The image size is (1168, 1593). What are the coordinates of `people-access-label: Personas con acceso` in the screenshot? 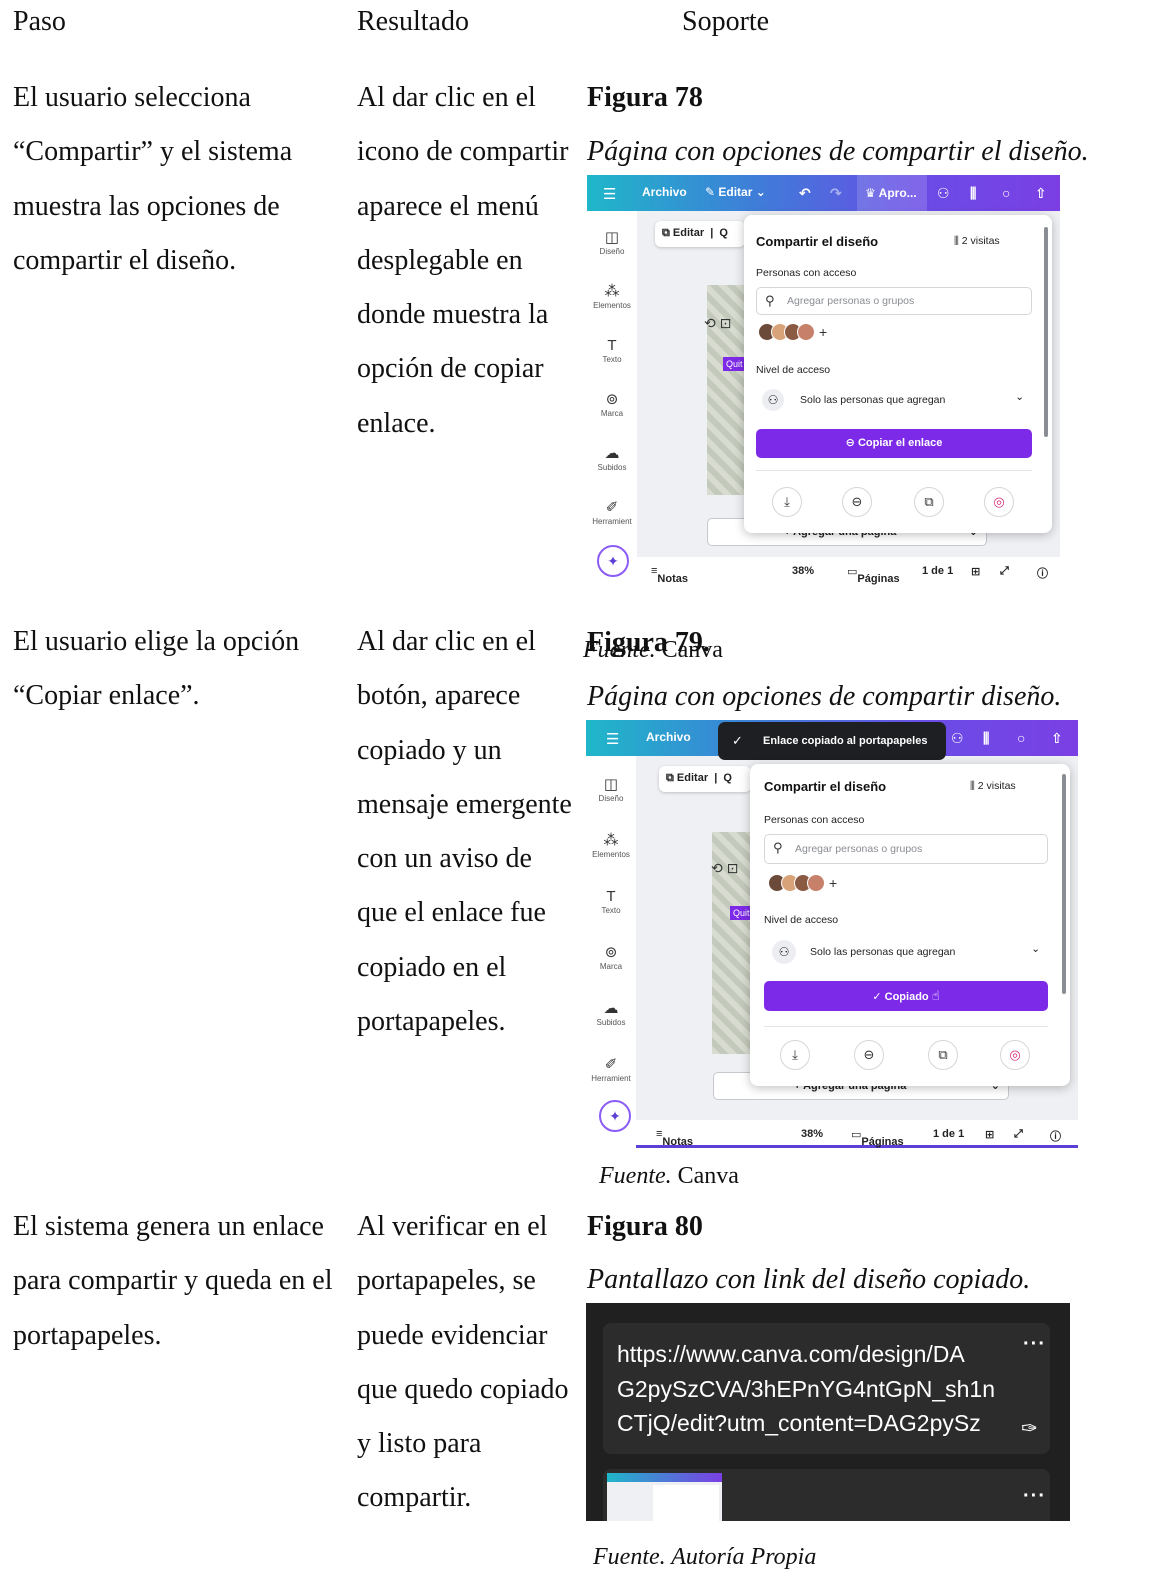 It's located at (806, 273).